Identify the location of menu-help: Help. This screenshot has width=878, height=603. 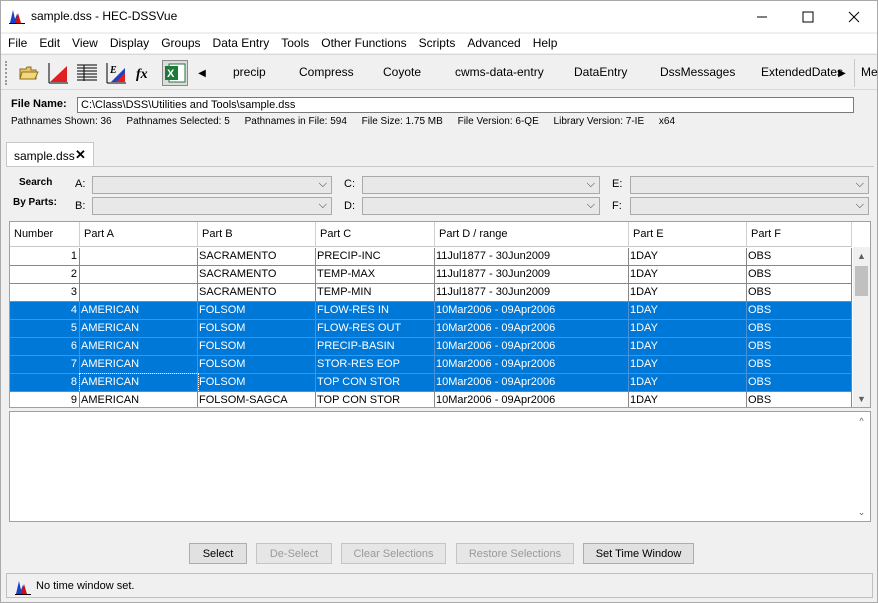
(545, 43).